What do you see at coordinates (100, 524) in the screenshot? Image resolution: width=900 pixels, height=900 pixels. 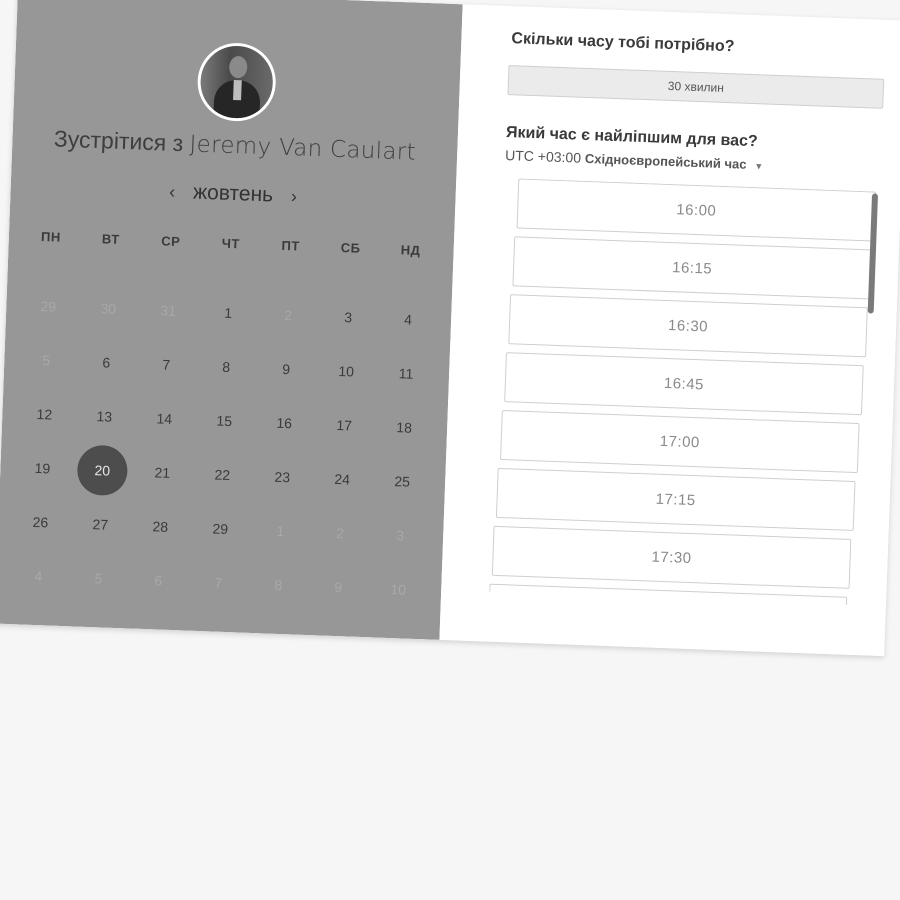 I see `calendar-day: 27` at bounding box center [100, 524].